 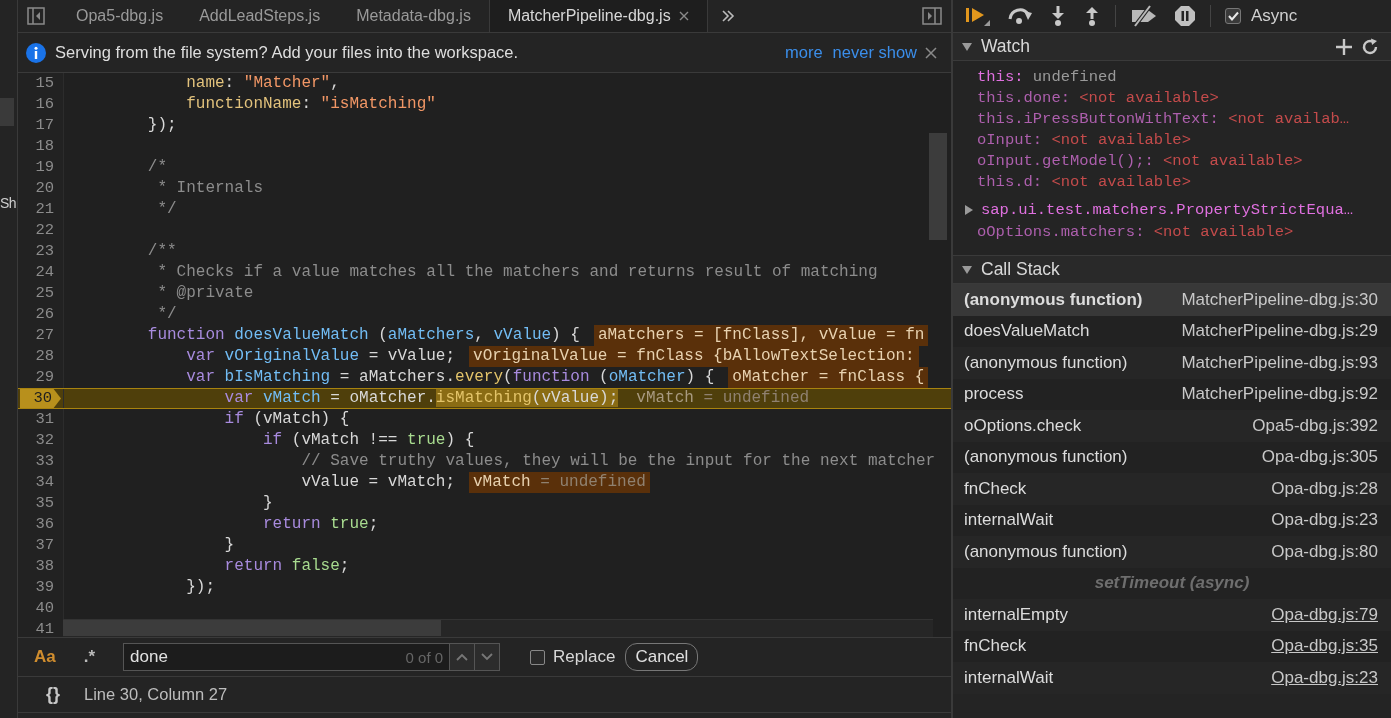 What do you see at coordinates (978, 16) in the screenshot?
I see `resume-icon` at bounding box center [978, 16].